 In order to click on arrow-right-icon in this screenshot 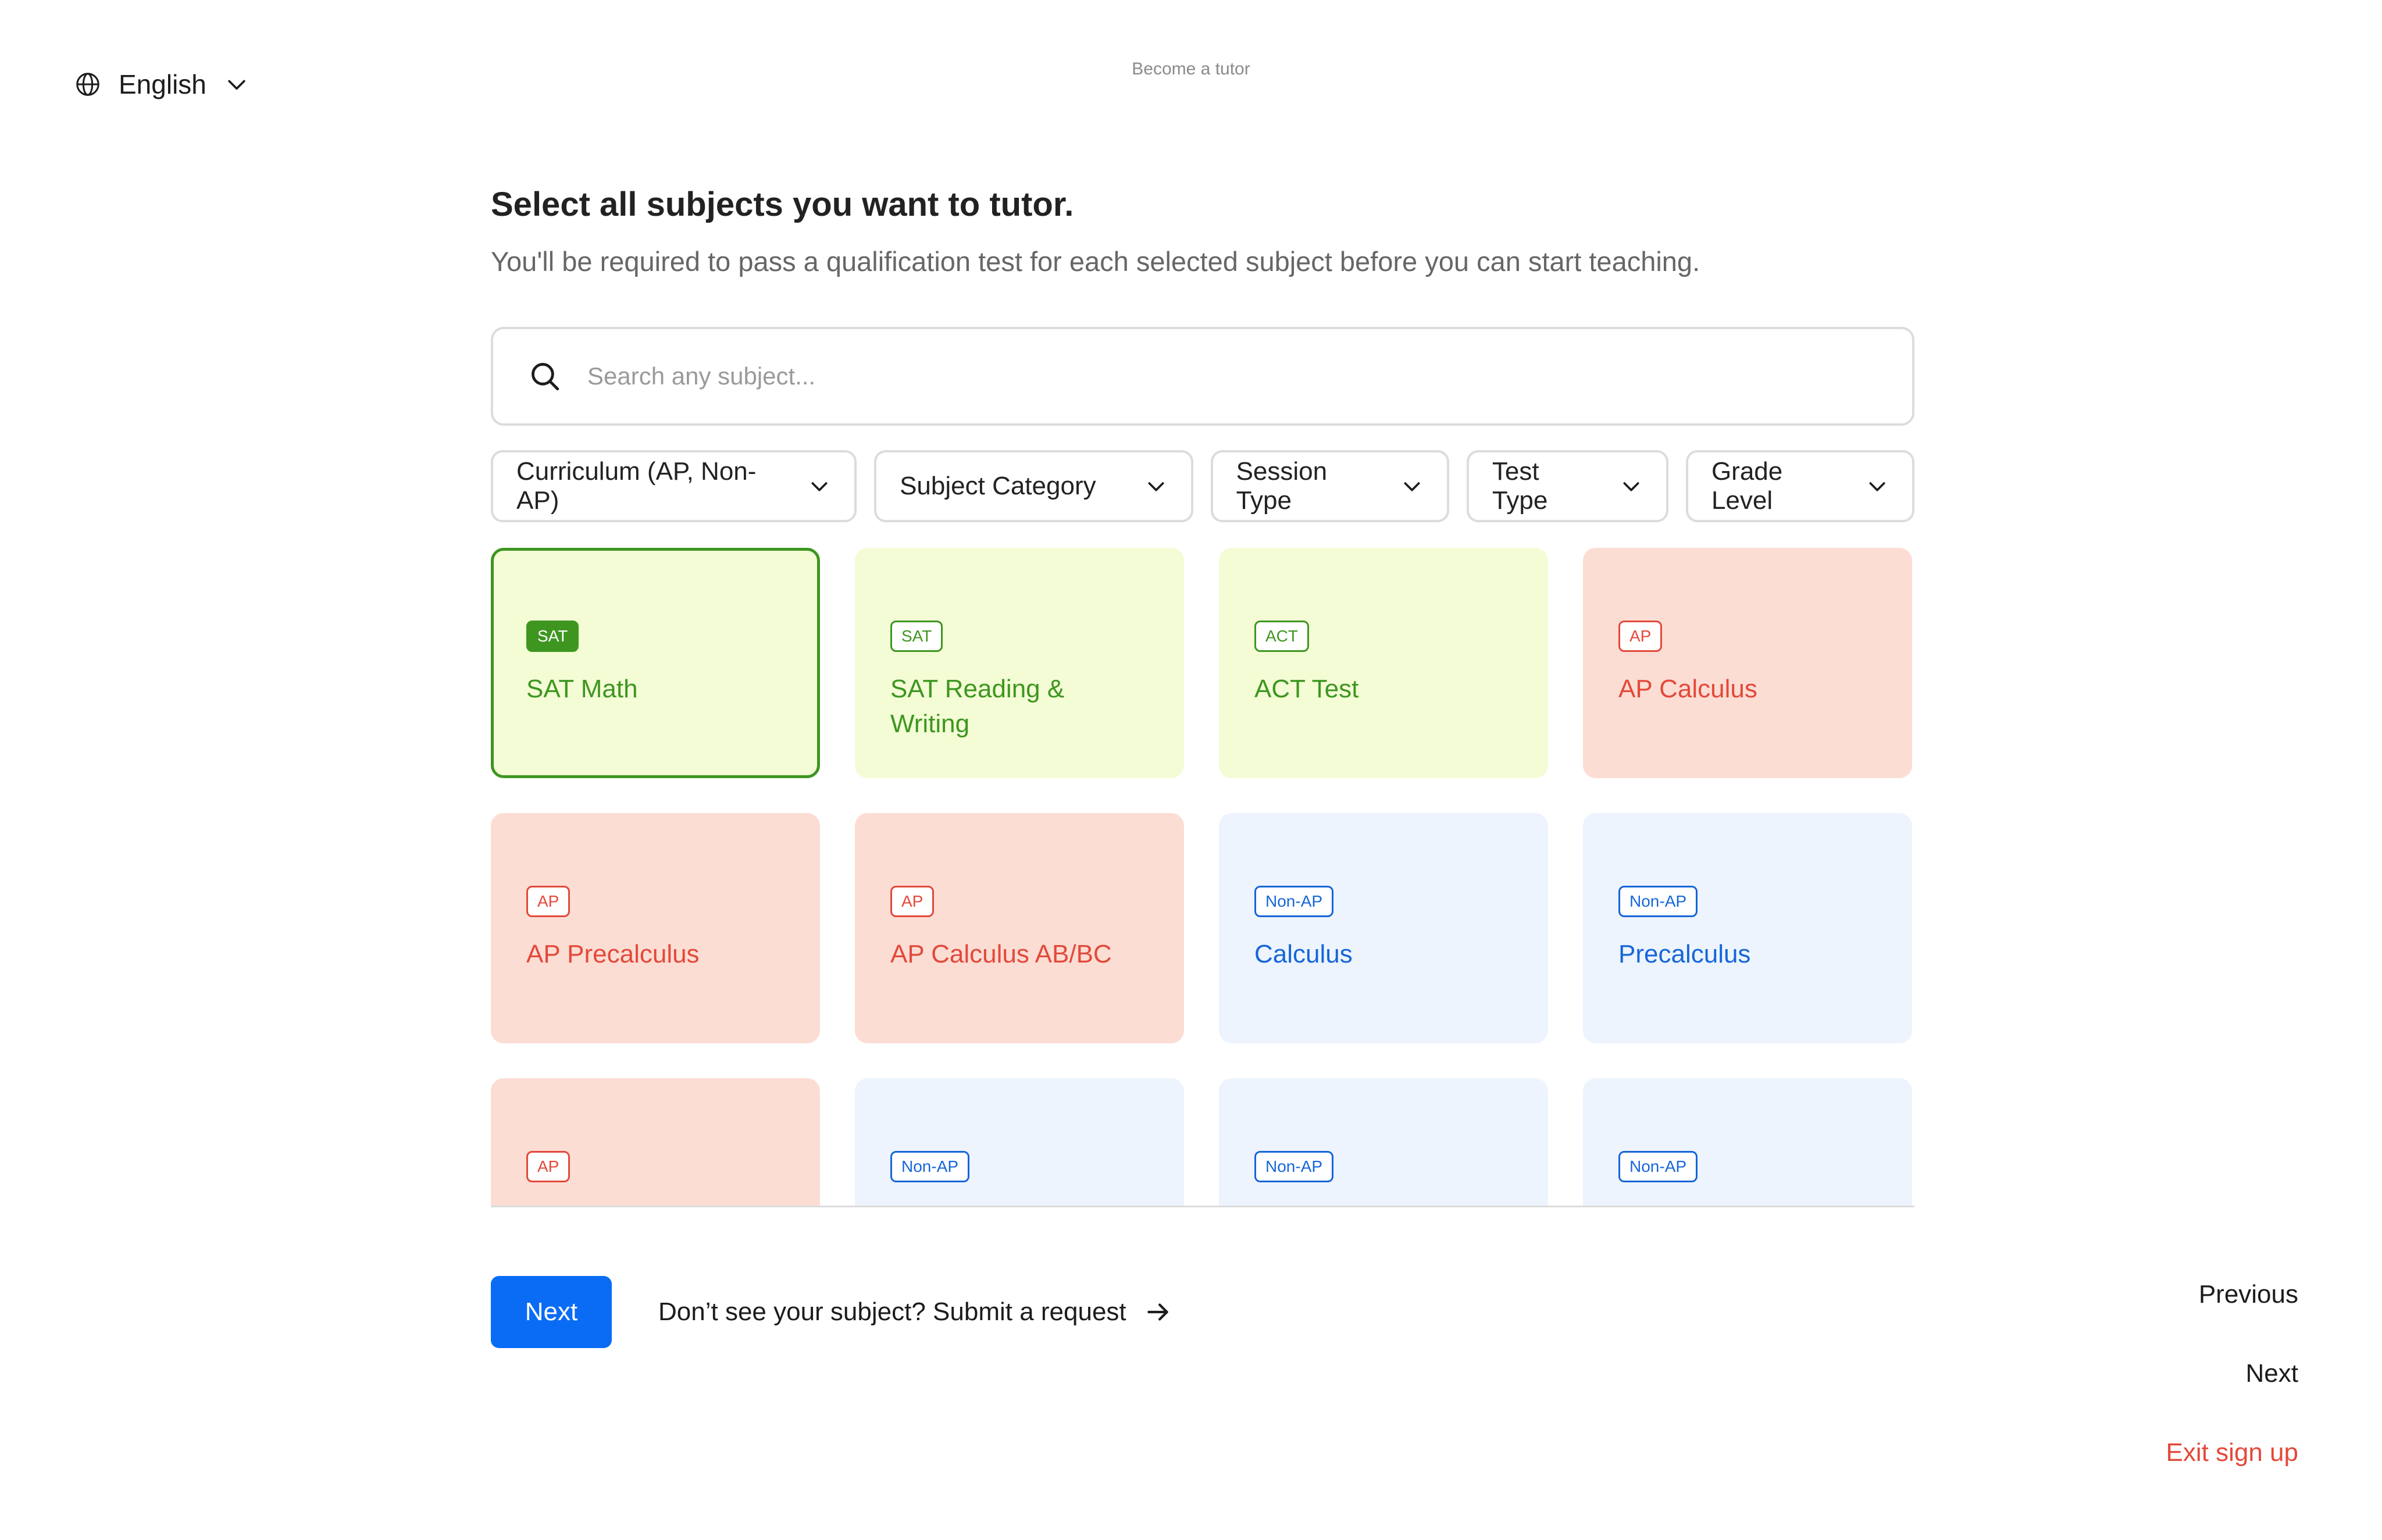, I will do `click(1157, 1312)`.